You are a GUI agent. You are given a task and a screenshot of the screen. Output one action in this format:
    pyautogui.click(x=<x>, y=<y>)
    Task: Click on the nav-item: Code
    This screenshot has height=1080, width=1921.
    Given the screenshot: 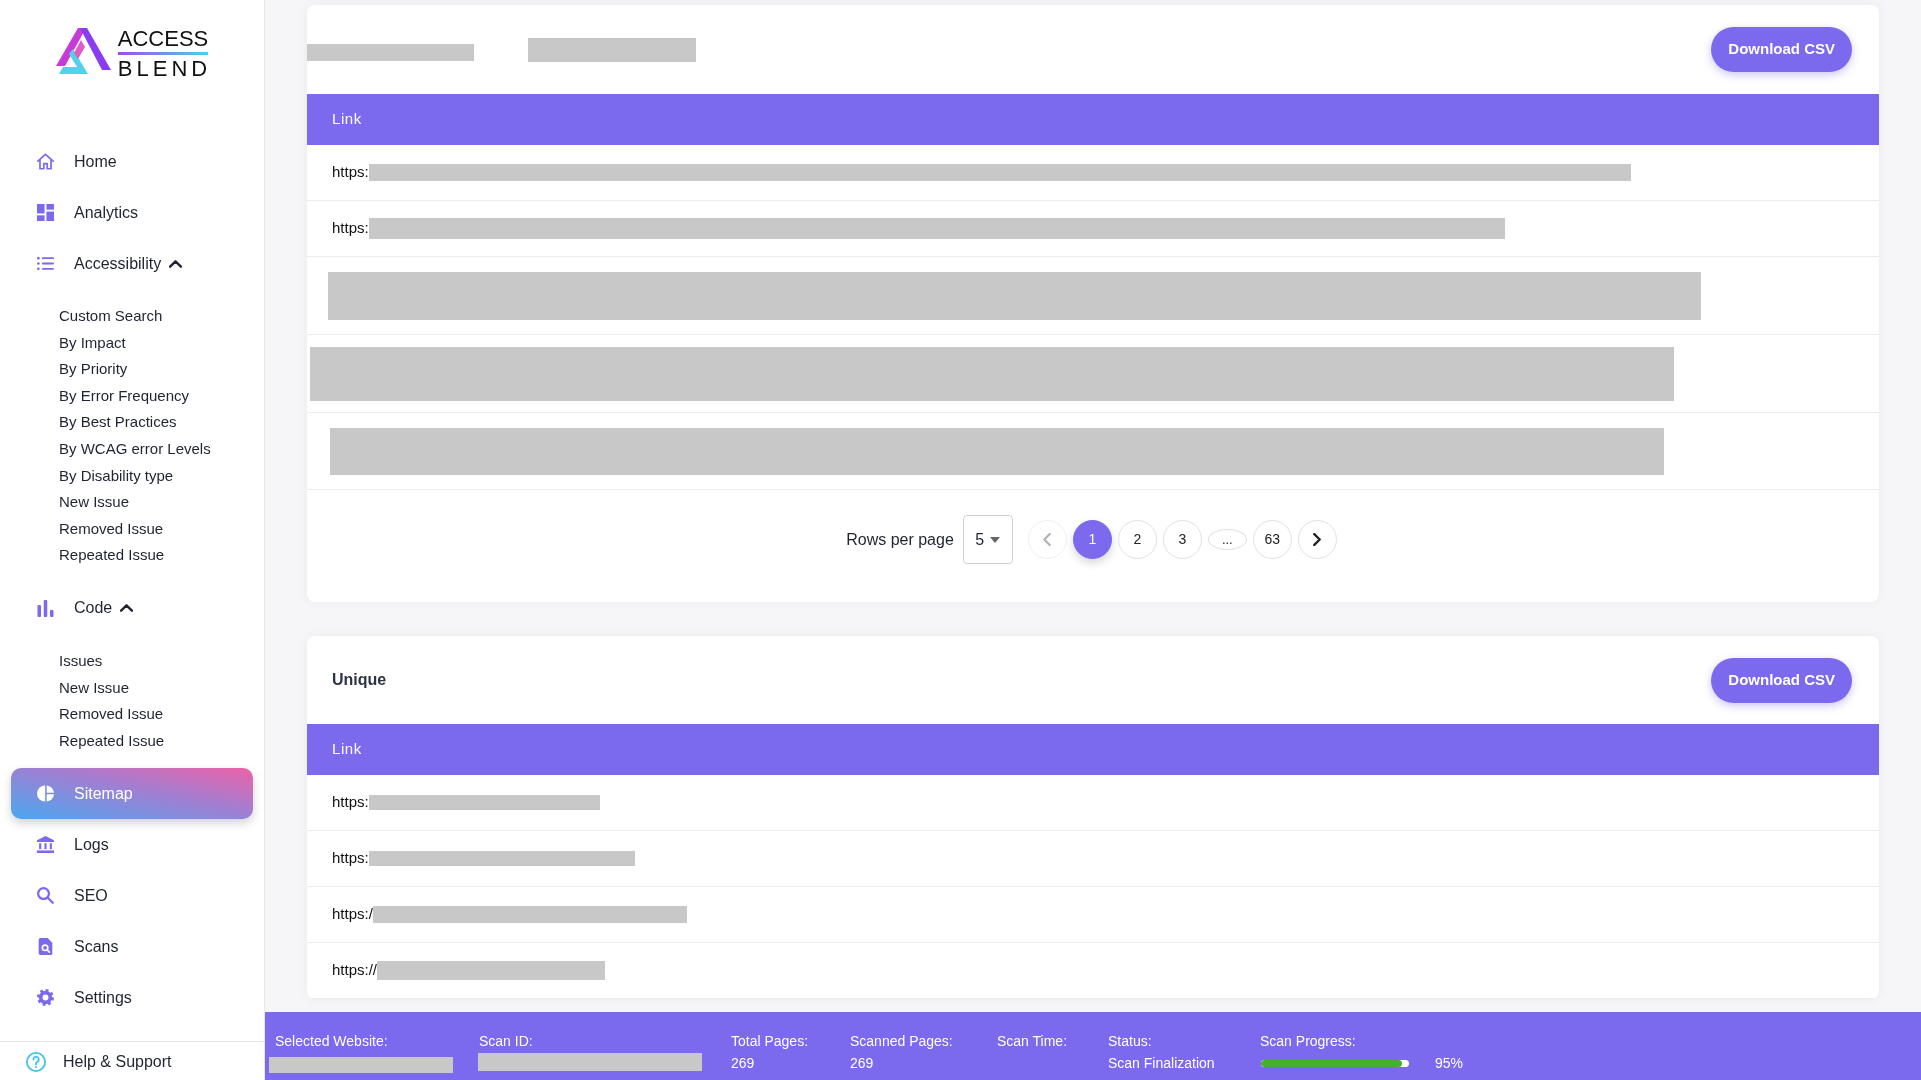 What is the action you would take?
    pyautogui.click(x=132, y=608)
    